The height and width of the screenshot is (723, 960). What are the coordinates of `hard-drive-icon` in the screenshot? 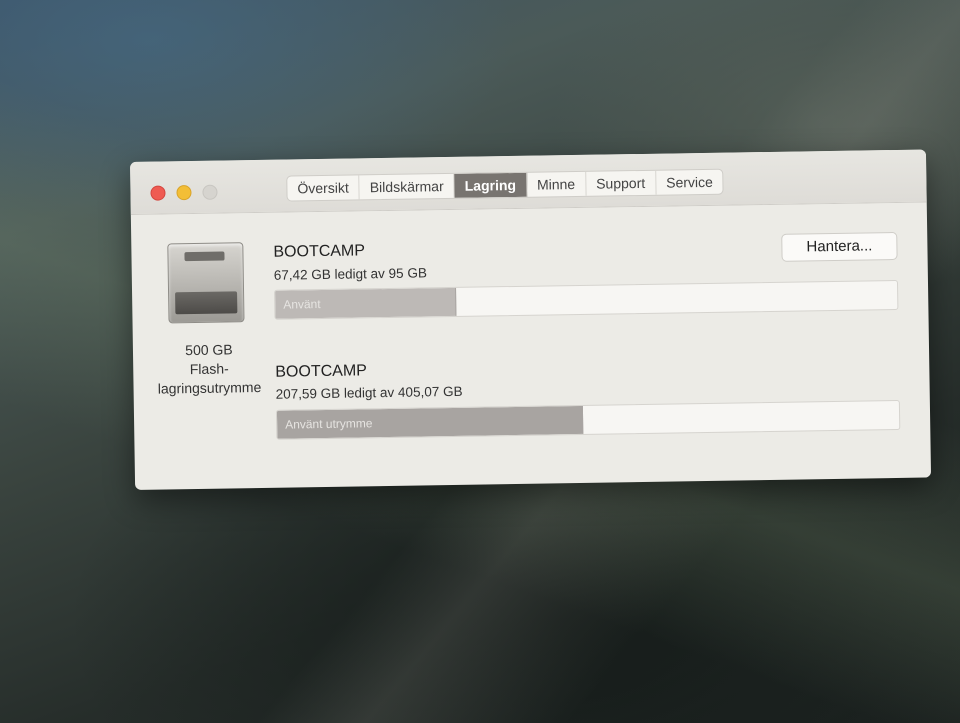 It's located at (206, 283).